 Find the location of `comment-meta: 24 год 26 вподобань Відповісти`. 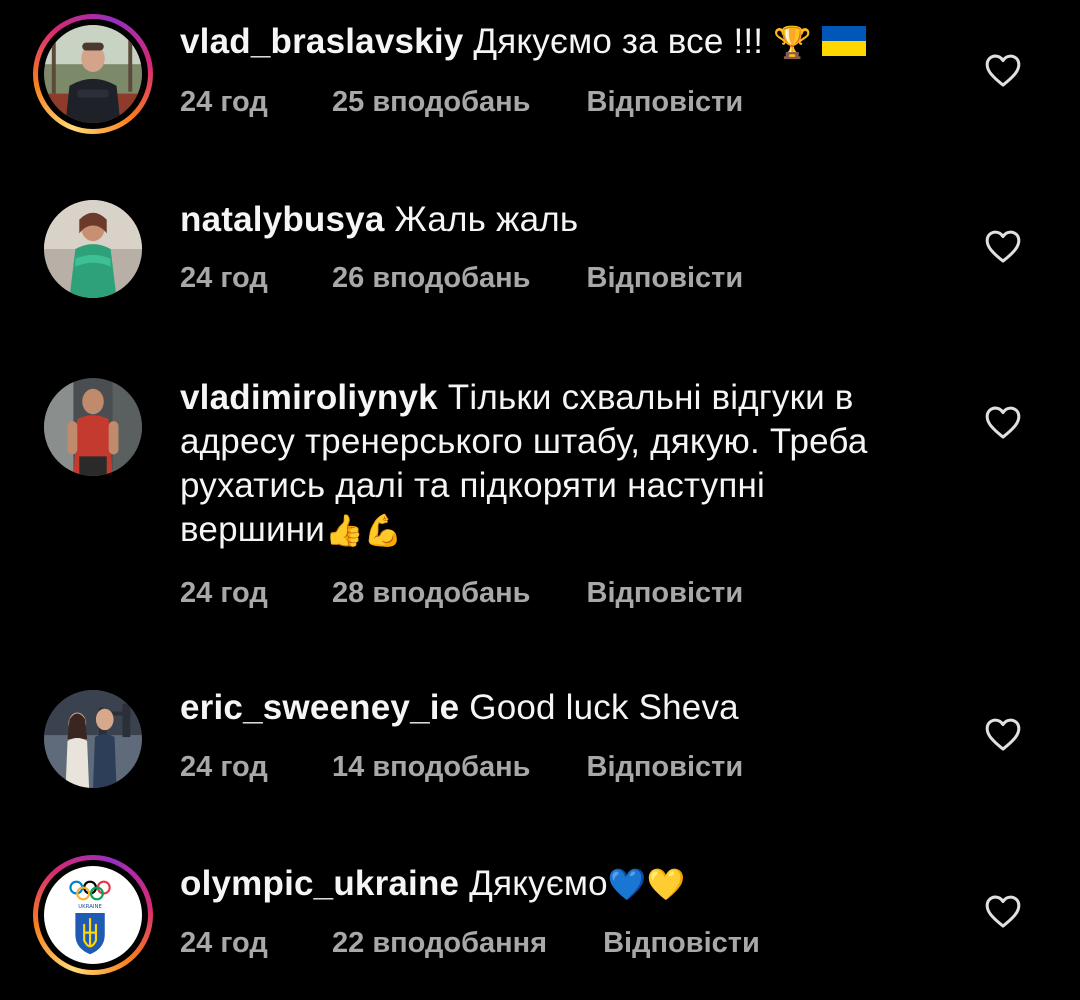

comment-meta: 24 год 26 вподобань Відповісти is located at coordinates (461, 278).